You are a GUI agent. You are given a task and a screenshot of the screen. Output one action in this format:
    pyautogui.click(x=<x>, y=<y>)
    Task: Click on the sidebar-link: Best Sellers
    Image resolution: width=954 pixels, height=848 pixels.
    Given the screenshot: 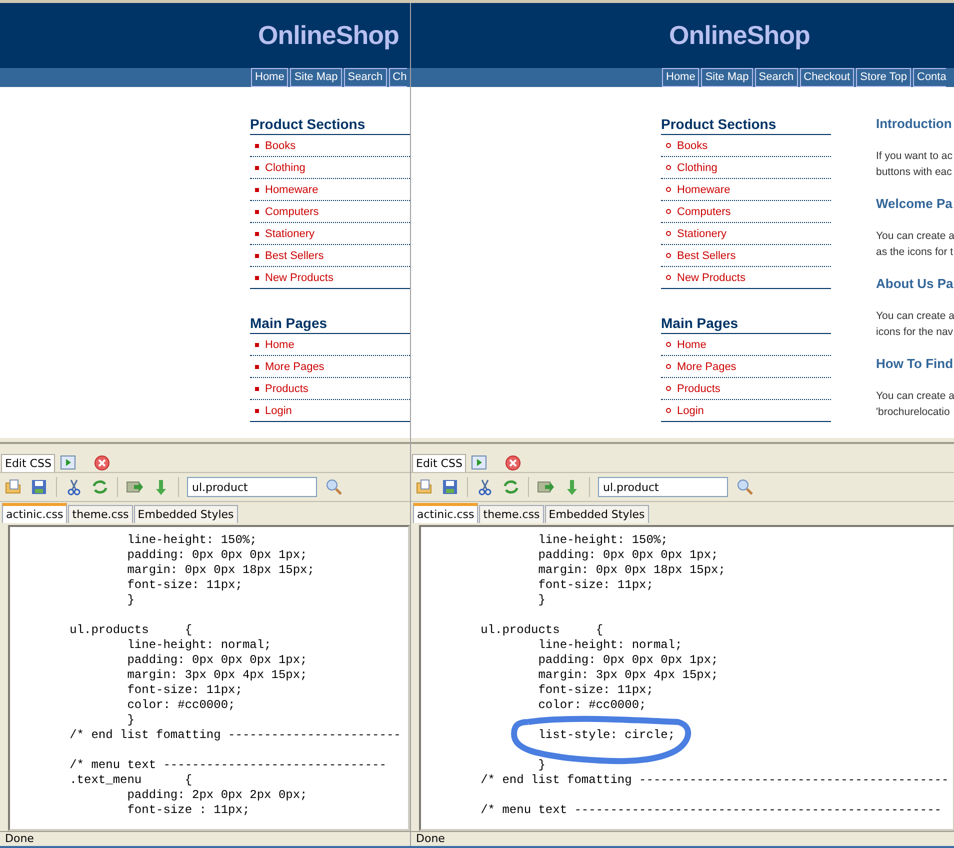 What is the action you would take?
    pyautogui.click(x=746, y=256)
    